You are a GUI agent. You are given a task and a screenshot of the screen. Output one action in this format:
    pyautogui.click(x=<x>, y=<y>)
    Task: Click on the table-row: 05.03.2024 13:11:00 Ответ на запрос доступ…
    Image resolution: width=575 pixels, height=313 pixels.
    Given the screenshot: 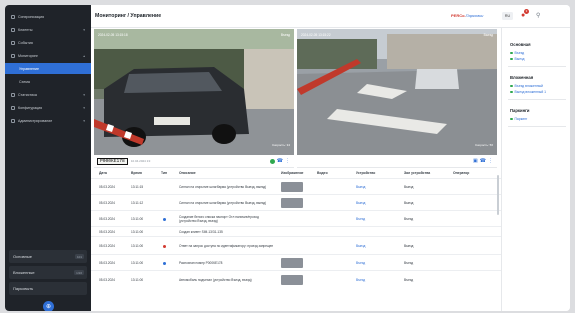 What is the action you would take?
    pyautogui.click(x=296, y=245)
    